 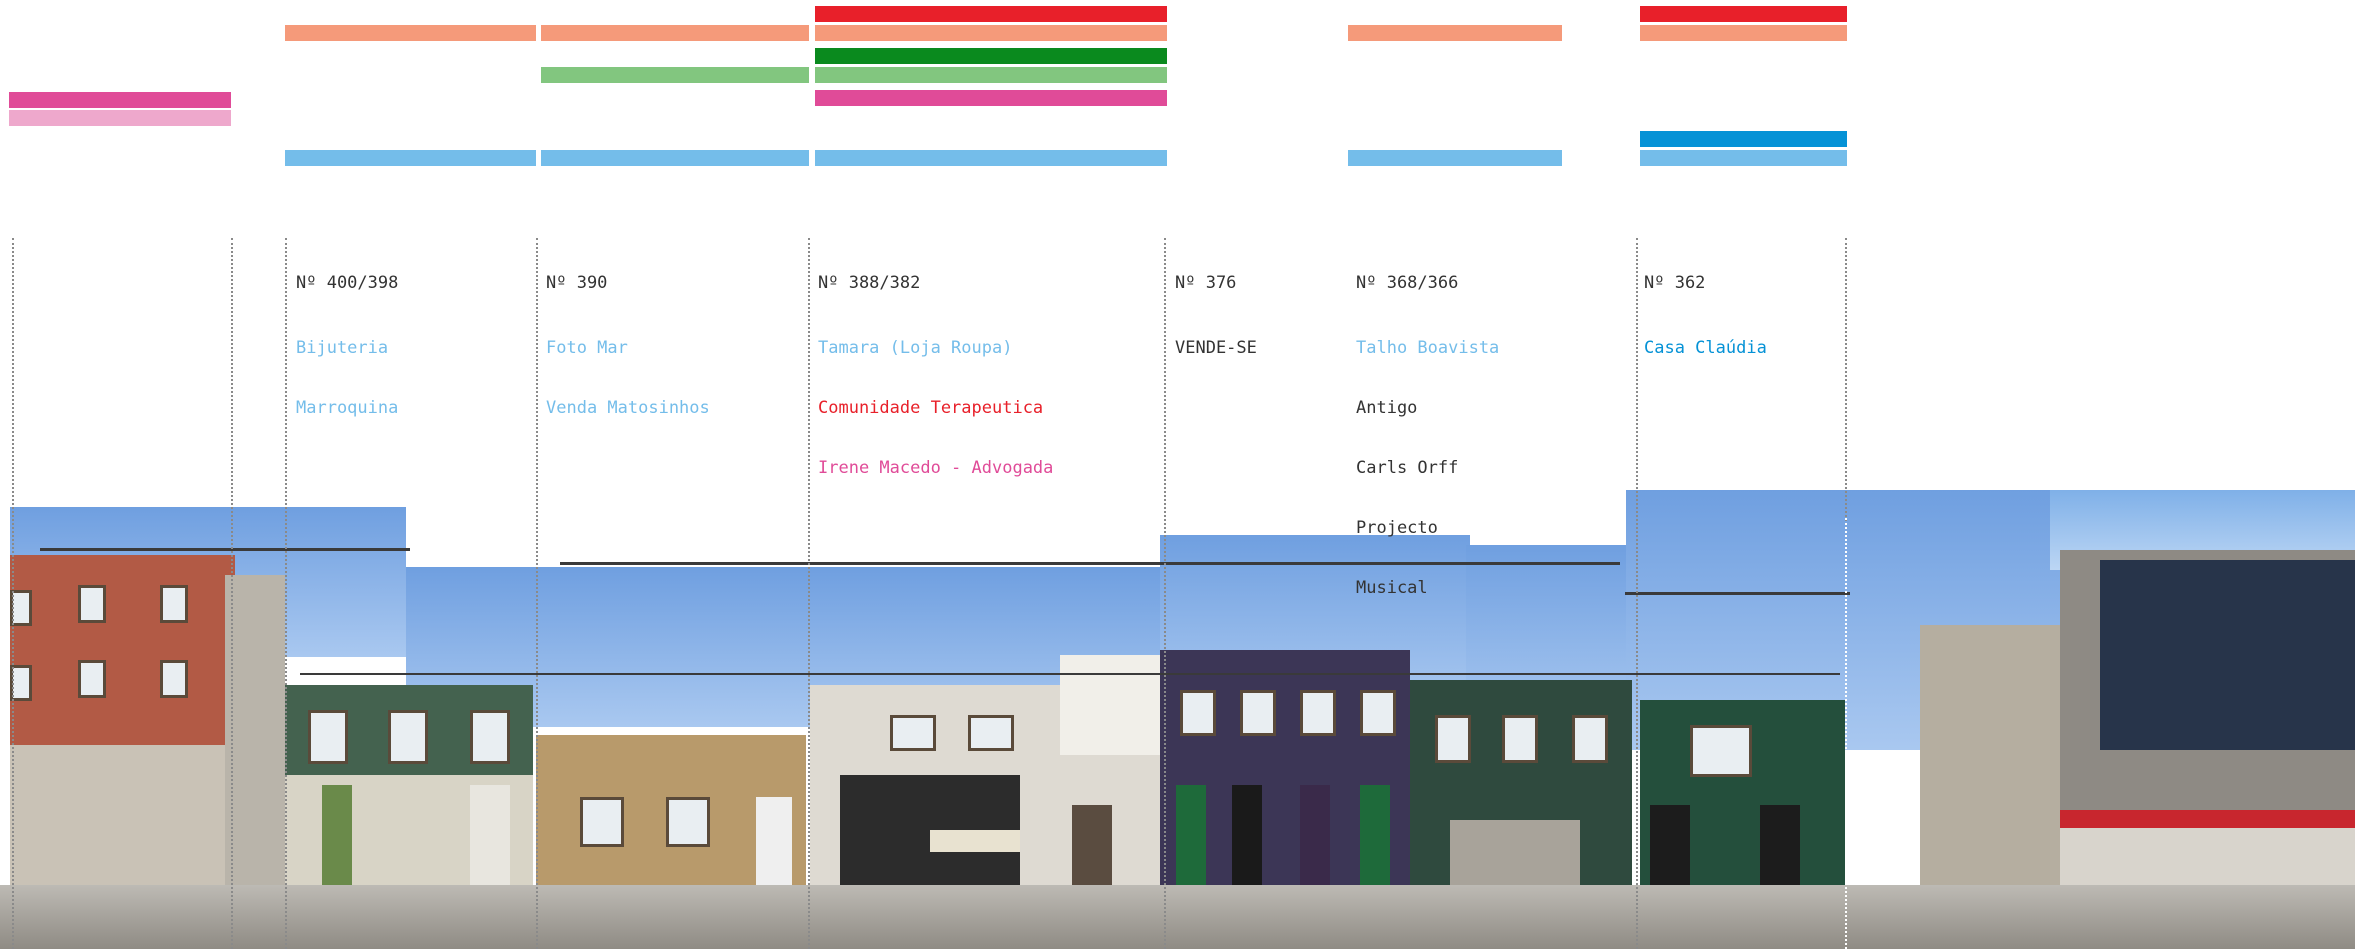 What do you see at coordinates (1705, 305) in the screenshot?
I see `address-label-362: Nº 362 Casa Claúdia` at bounding box center [1705, 305].